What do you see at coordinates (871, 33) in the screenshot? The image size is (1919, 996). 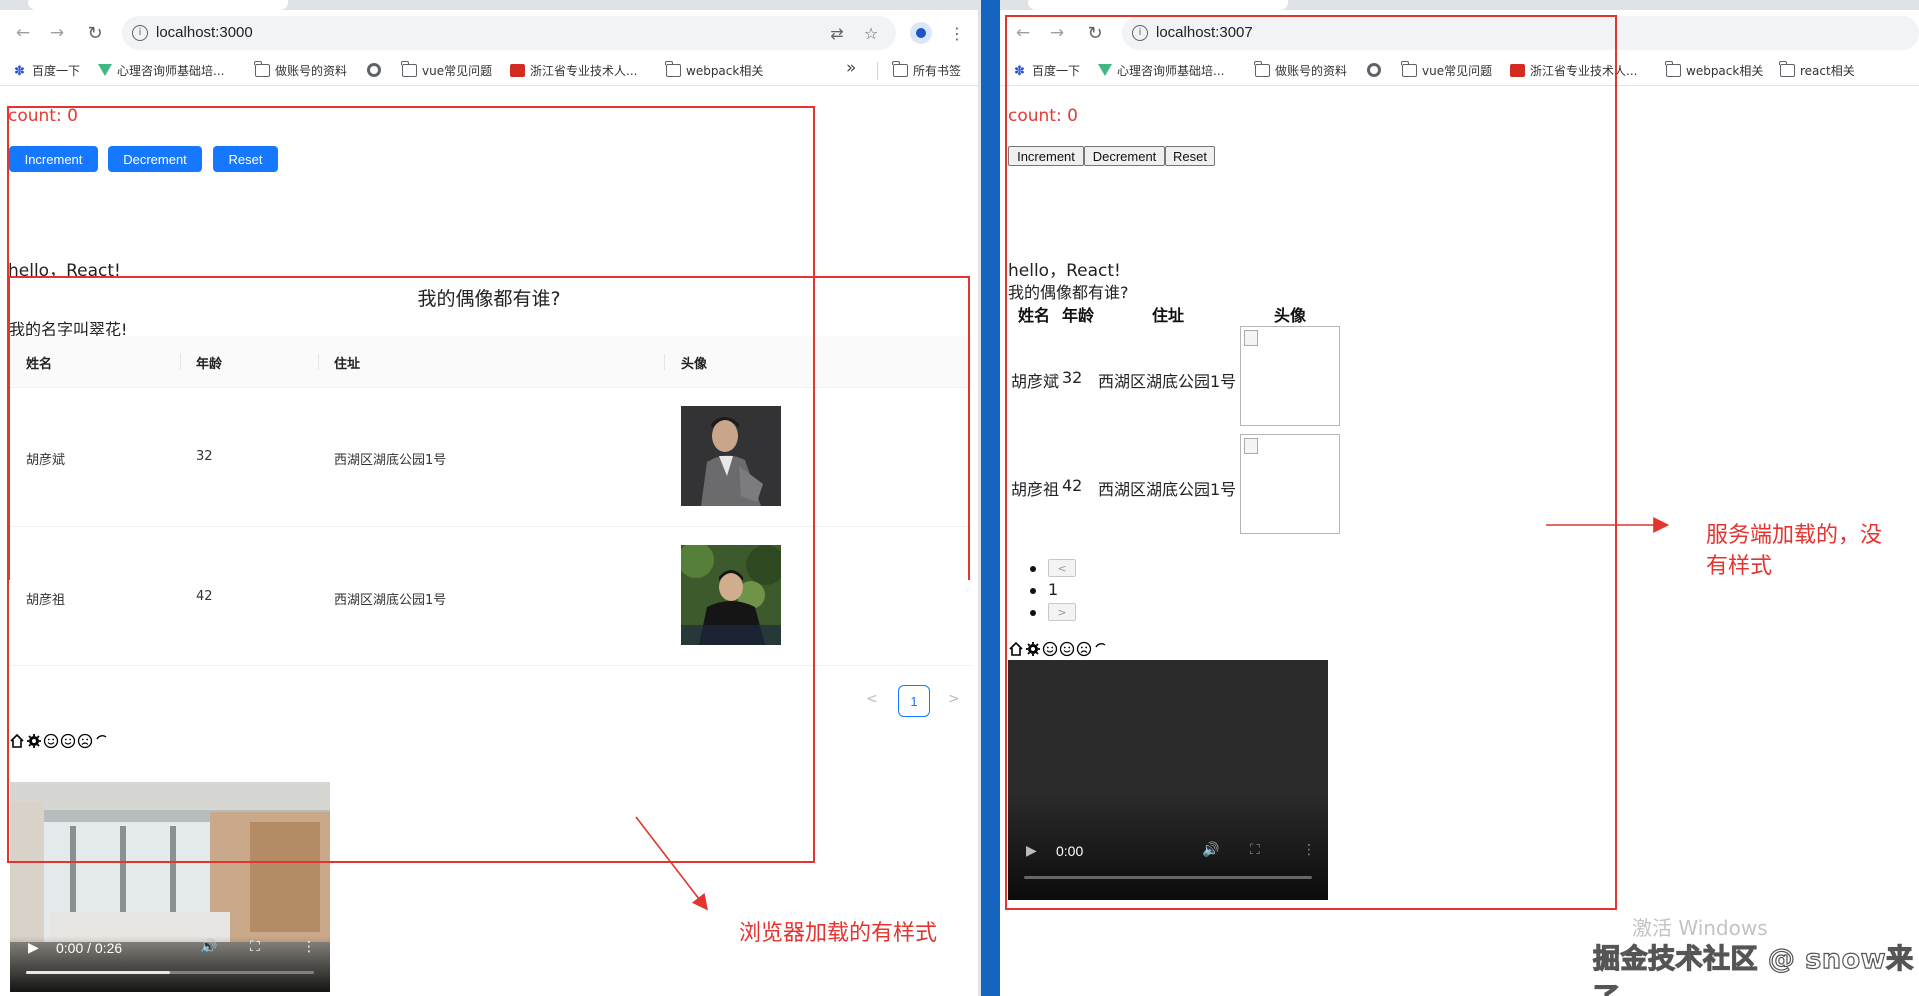 I see `star-icon: ☆` at bounding box center [871, 33].